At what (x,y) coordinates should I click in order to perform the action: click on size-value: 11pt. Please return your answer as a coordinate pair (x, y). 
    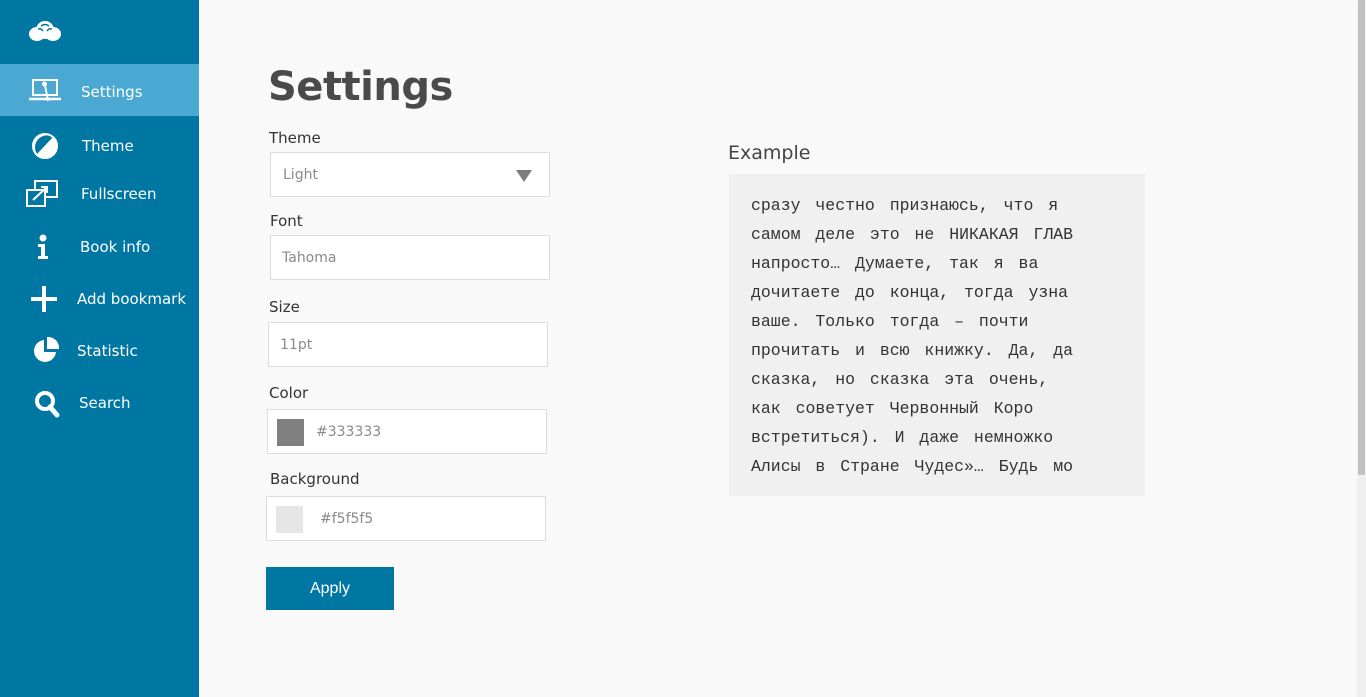
    Looking at the image, I should click on (296, 345).